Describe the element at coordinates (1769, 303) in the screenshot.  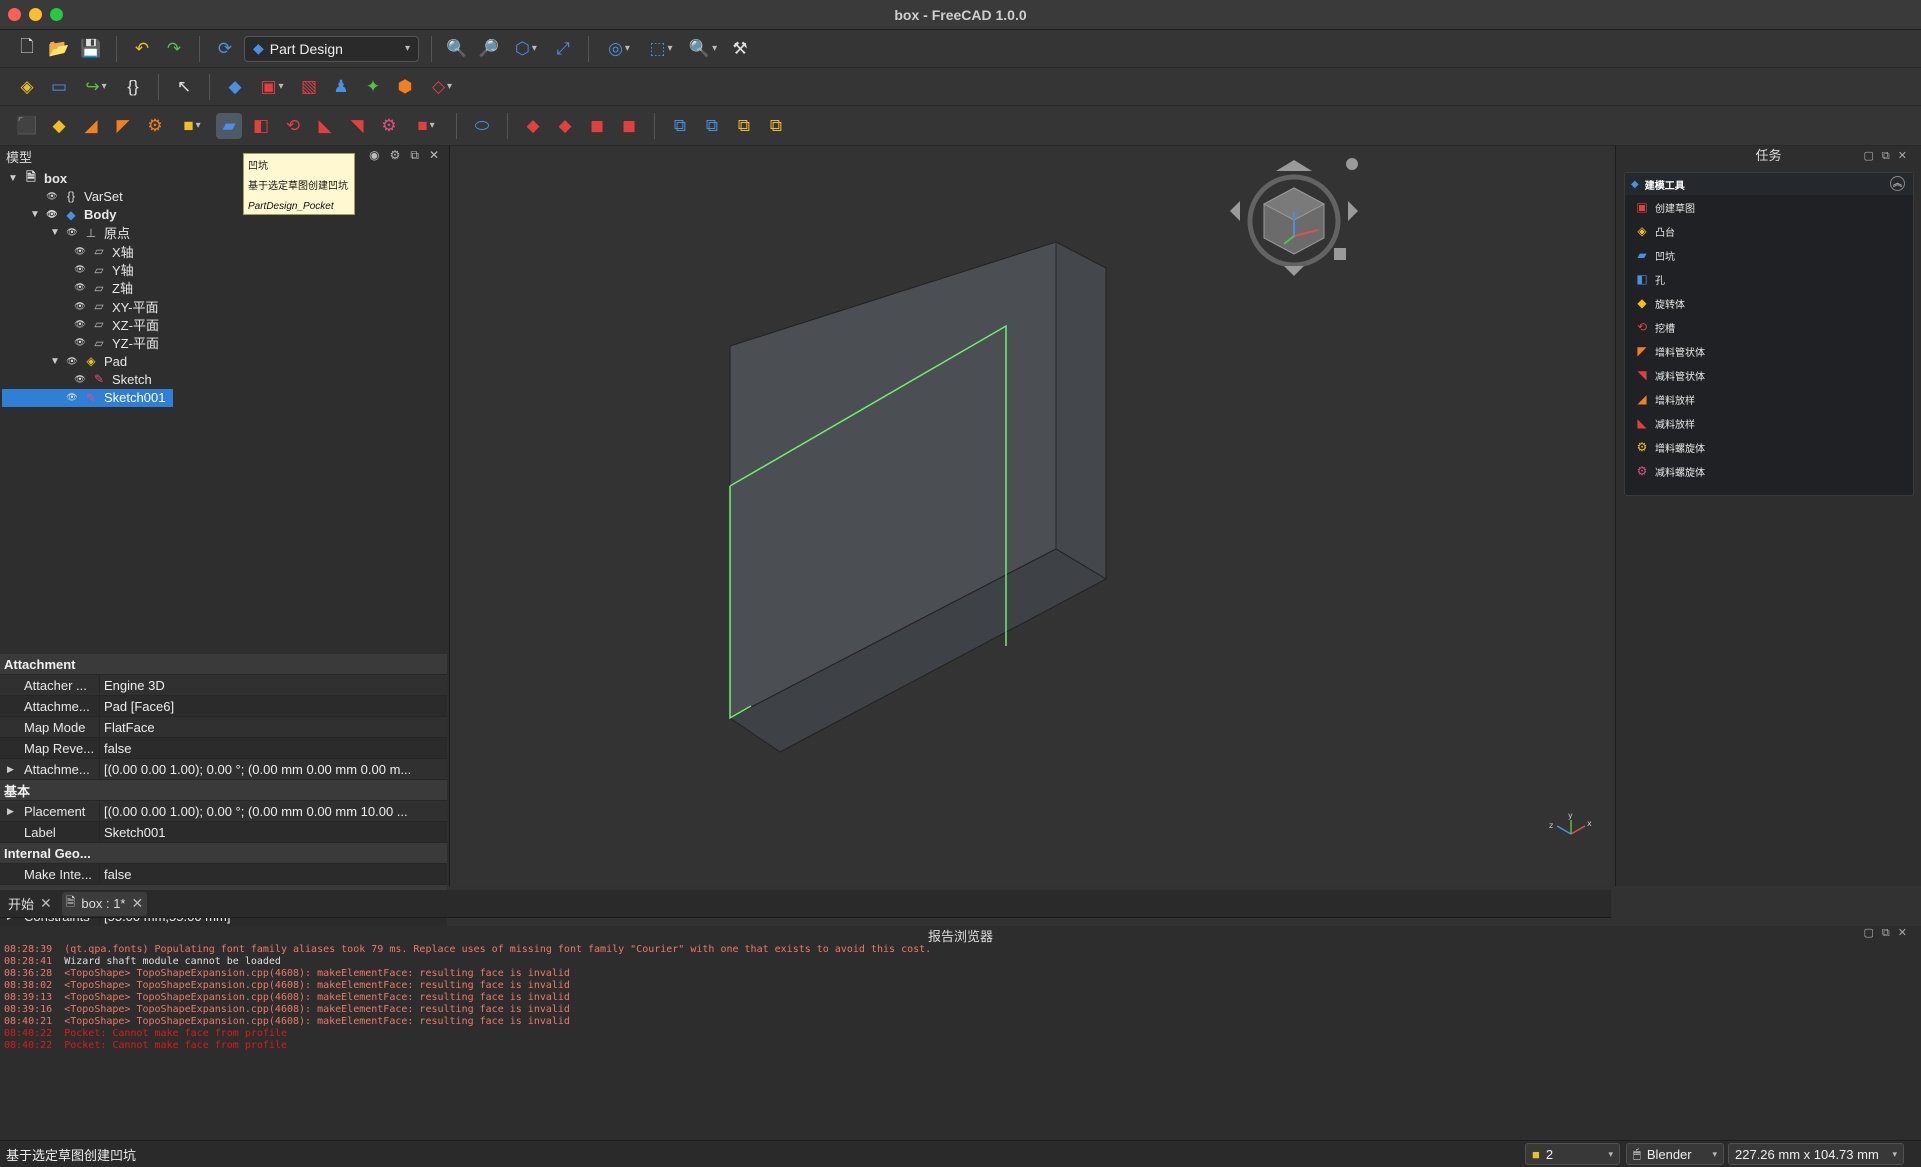
I see `task-item-revolution: ◆ 旋转体` at that location.